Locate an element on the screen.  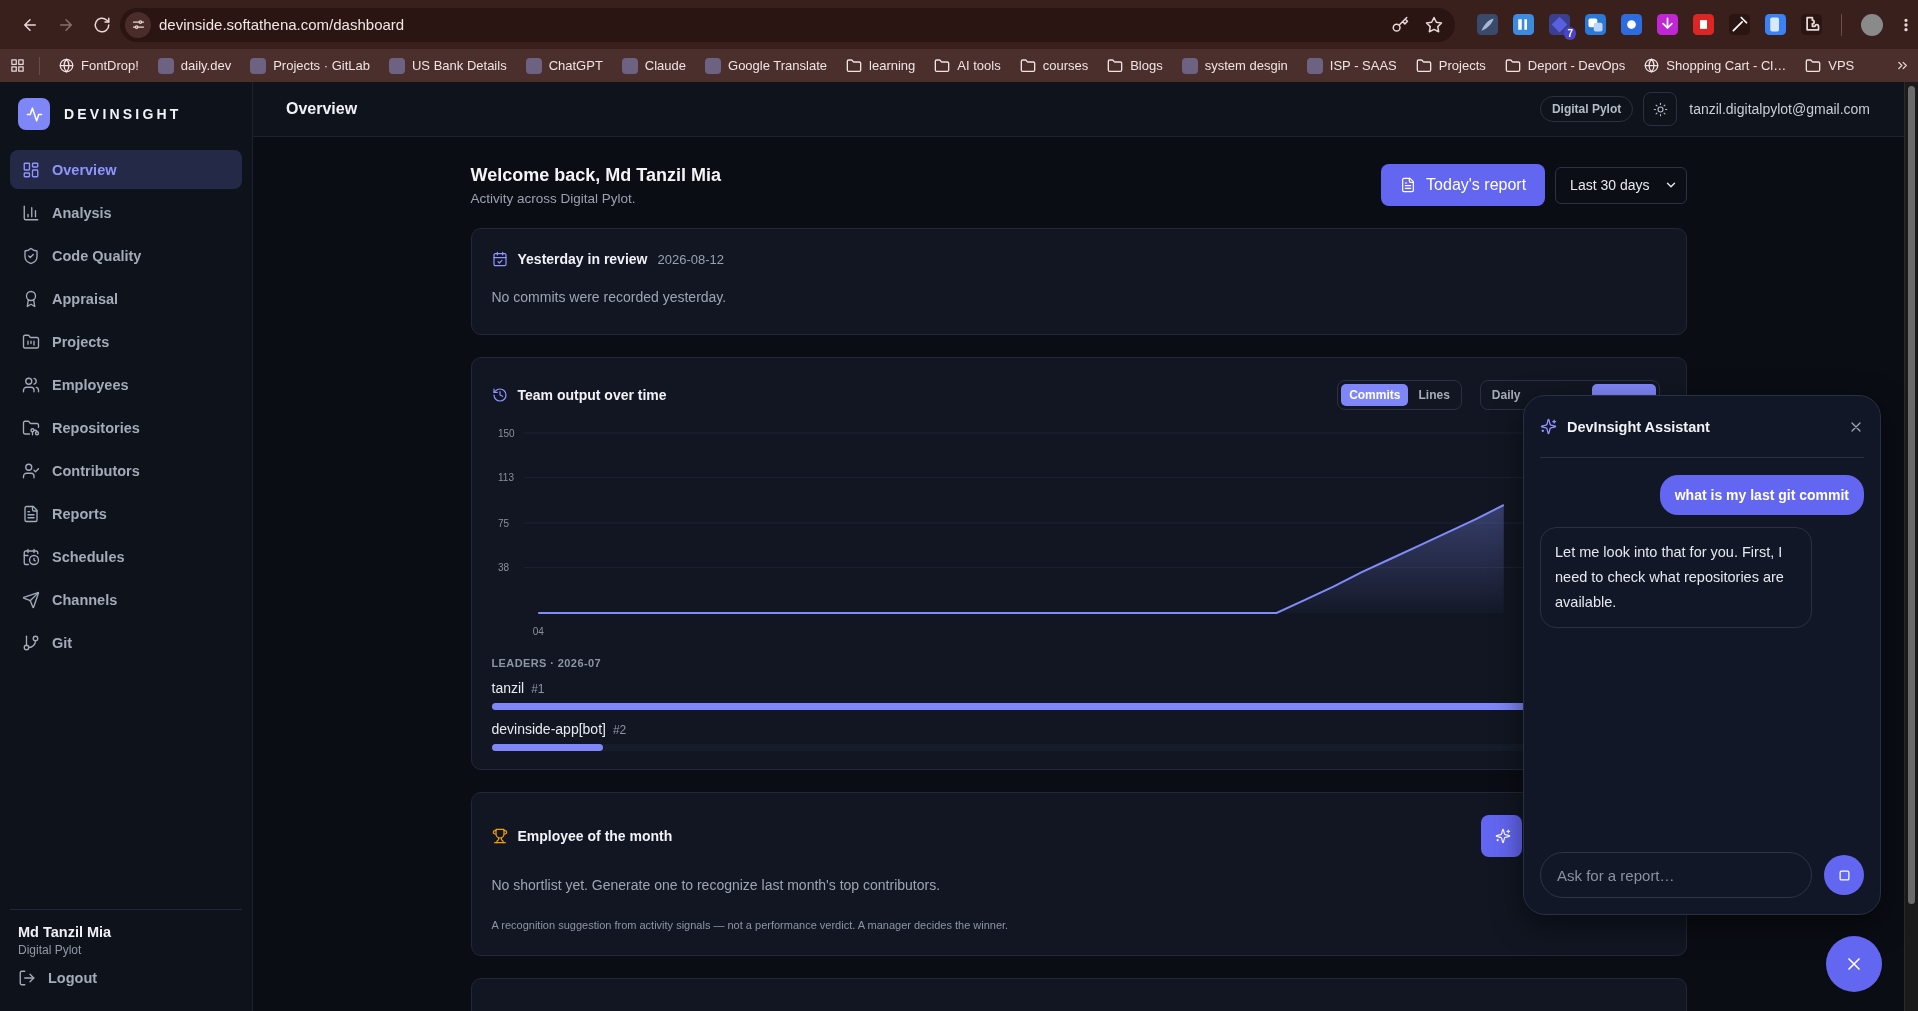
card-title: Employee of the month is located at coordinates (595, 836).